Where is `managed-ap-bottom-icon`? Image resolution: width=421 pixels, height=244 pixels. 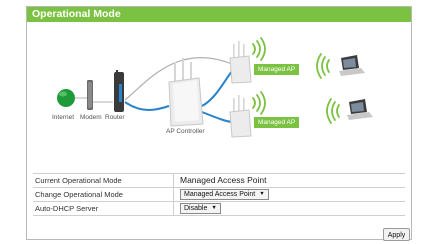
managed-ap-bottom-icon is located at coordinates (240, 116).